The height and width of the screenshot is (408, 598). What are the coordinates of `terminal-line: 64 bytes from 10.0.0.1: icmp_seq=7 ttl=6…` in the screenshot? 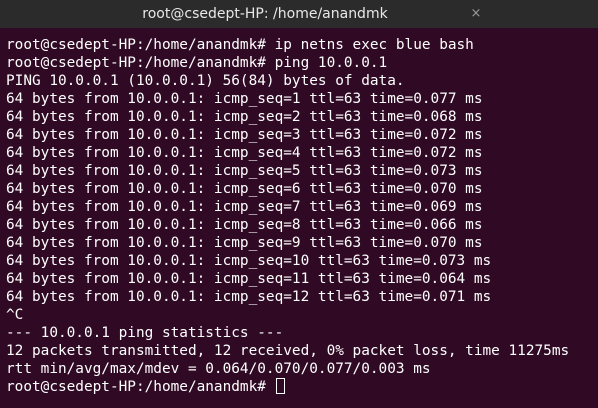 It's located at (244, 207).